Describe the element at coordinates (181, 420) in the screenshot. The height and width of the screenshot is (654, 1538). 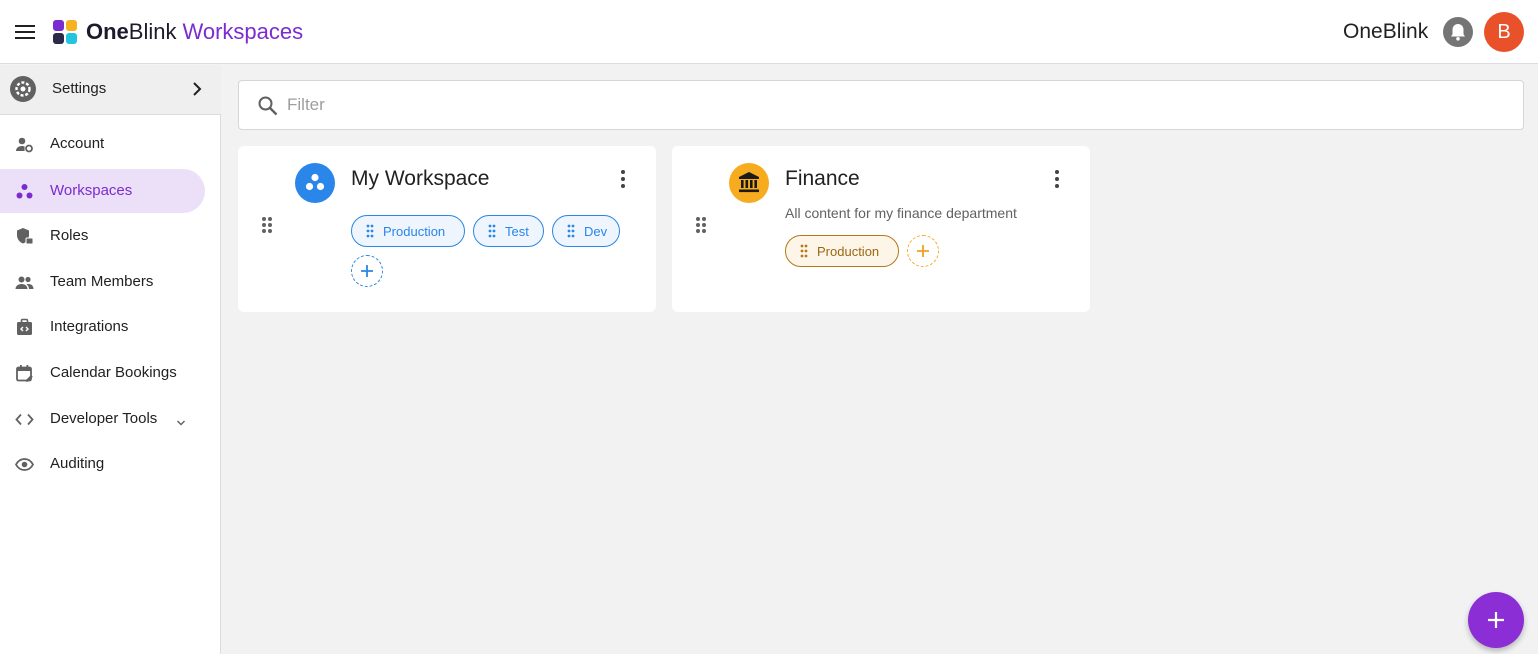
I see `chevron-down-icon` at that location.